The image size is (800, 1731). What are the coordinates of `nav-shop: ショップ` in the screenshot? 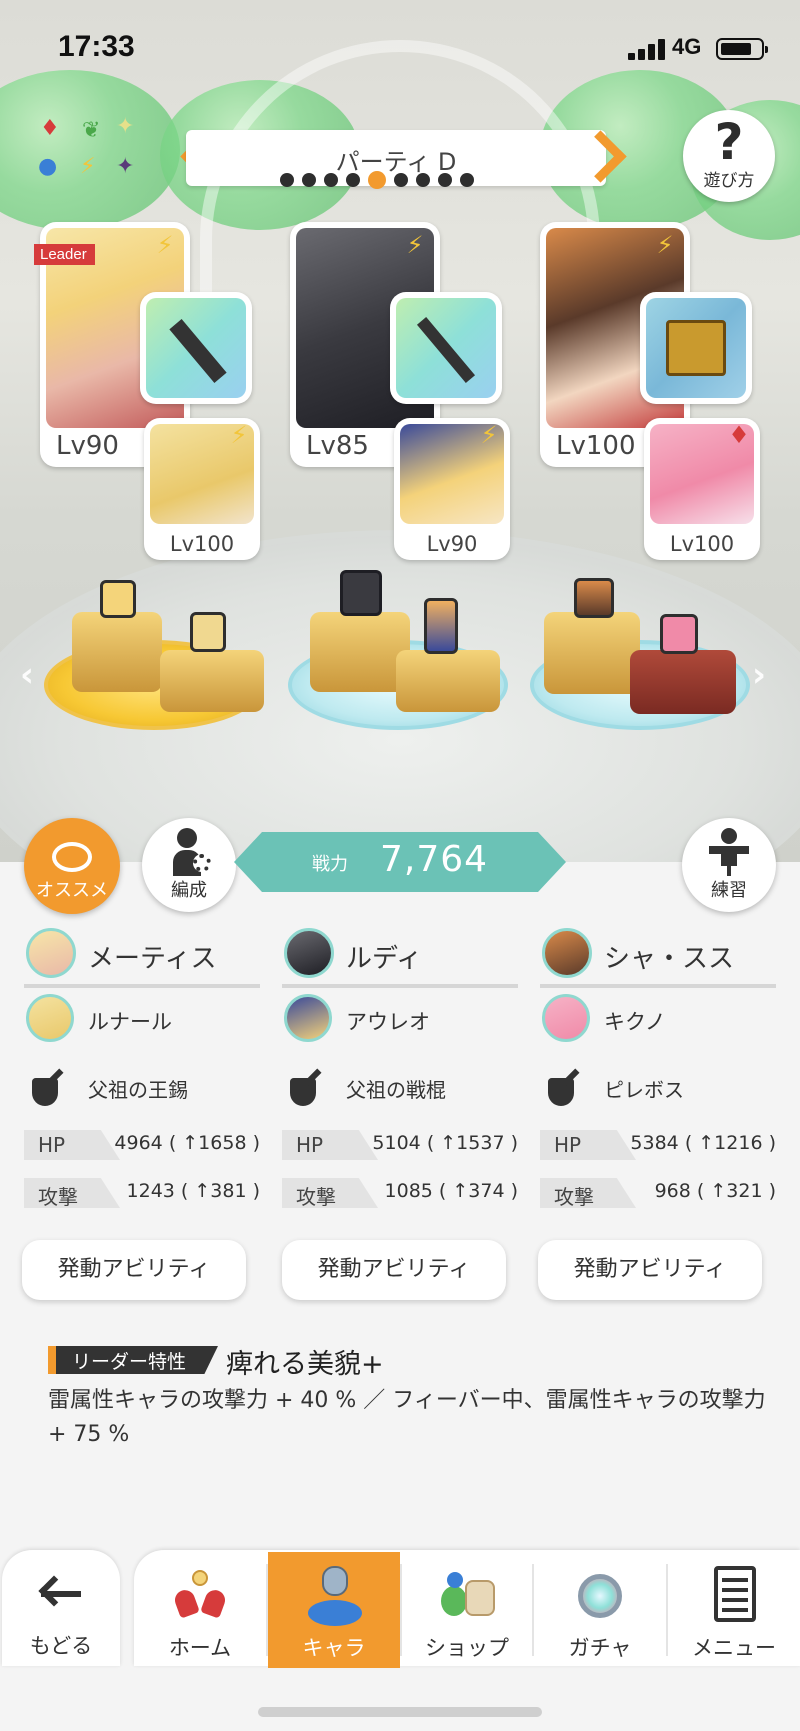 It's located at (467, 1610).